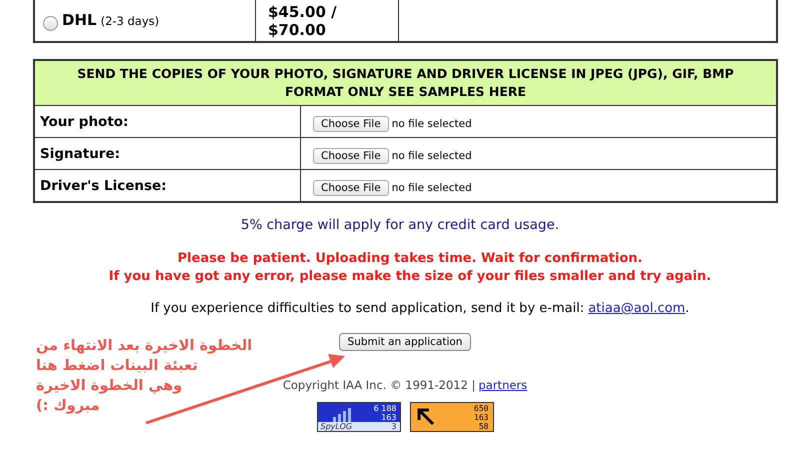  I want to click on counter-logo: SpyLOG, so click(336, 426).